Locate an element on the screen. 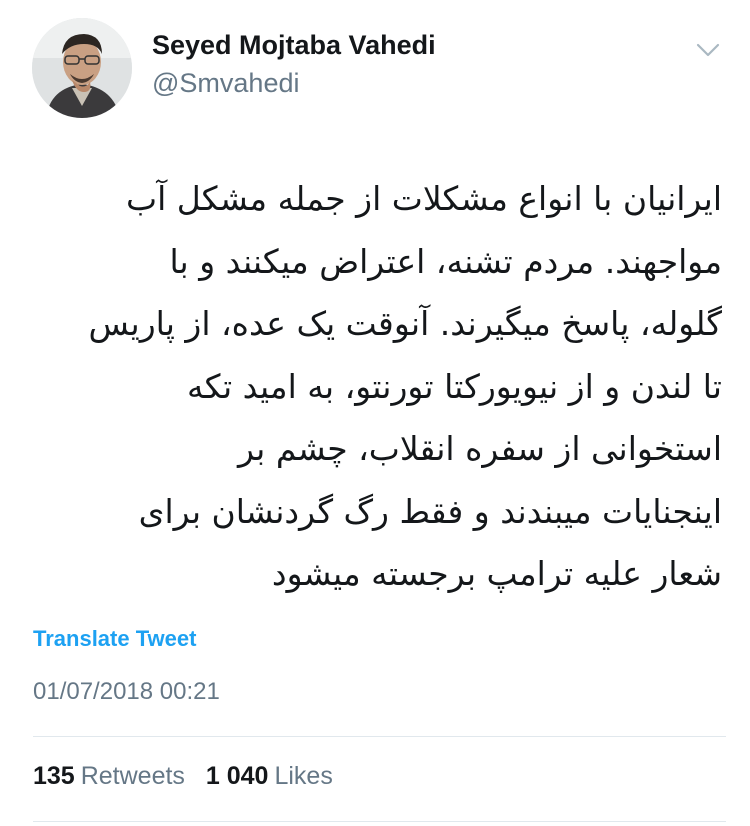  avatar-image is located at coordinates (82, 68).